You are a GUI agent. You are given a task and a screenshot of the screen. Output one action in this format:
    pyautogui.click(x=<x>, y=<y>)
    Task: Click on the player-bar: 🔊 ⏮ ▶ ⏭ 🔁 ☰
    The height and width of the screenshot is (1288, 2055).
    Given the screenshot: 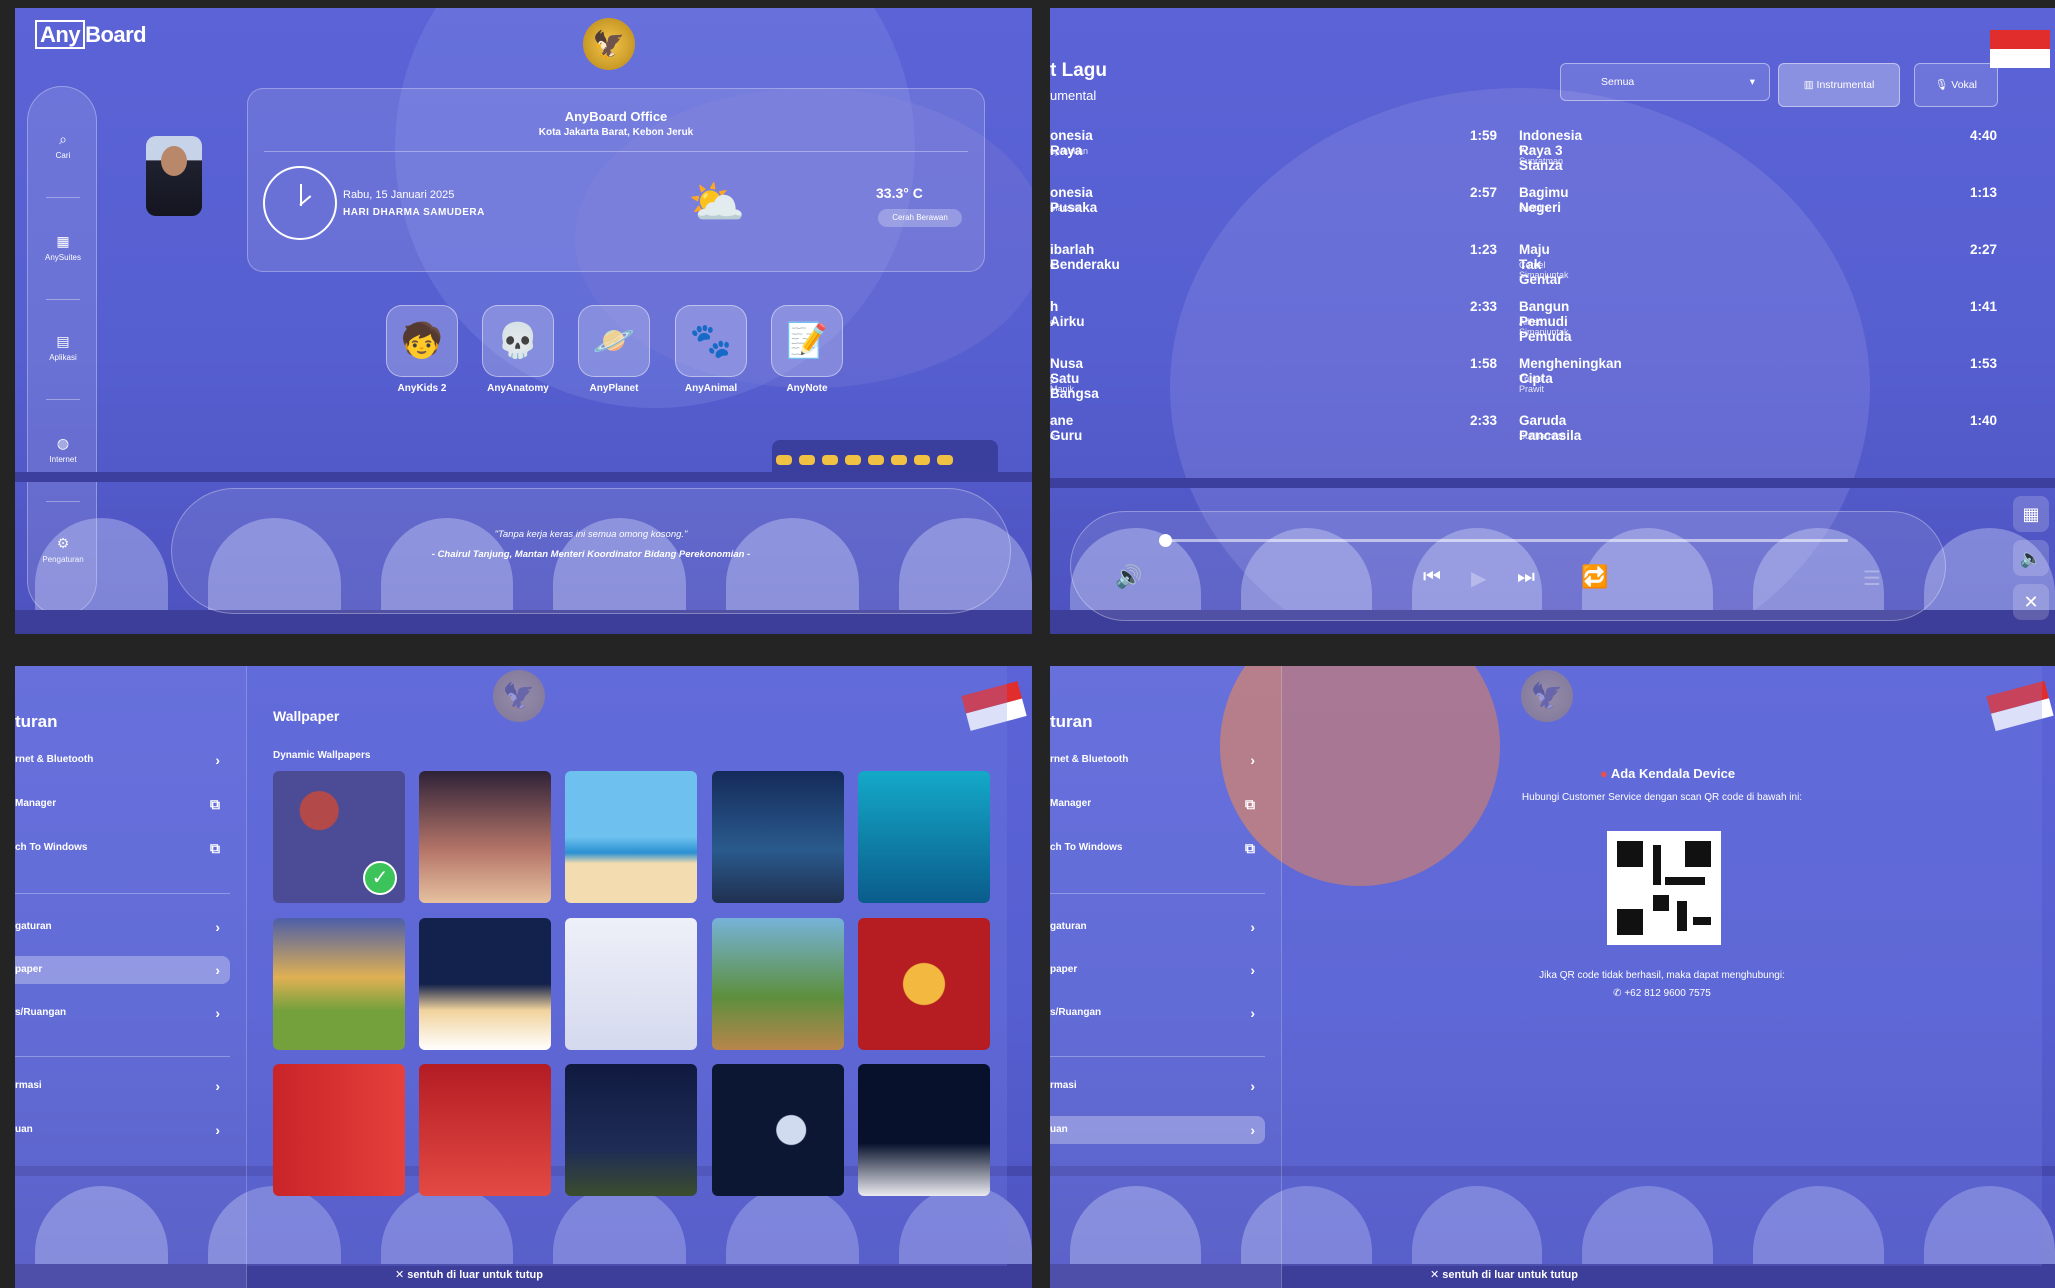 What is the action you would take?
    pyautogui.click(x=1508, y=566)
    